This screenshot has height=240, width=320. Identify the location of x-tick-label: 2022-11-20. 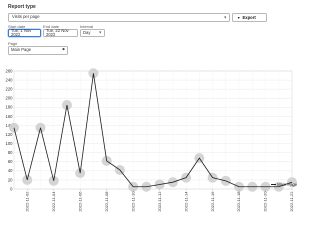
(265, 201).